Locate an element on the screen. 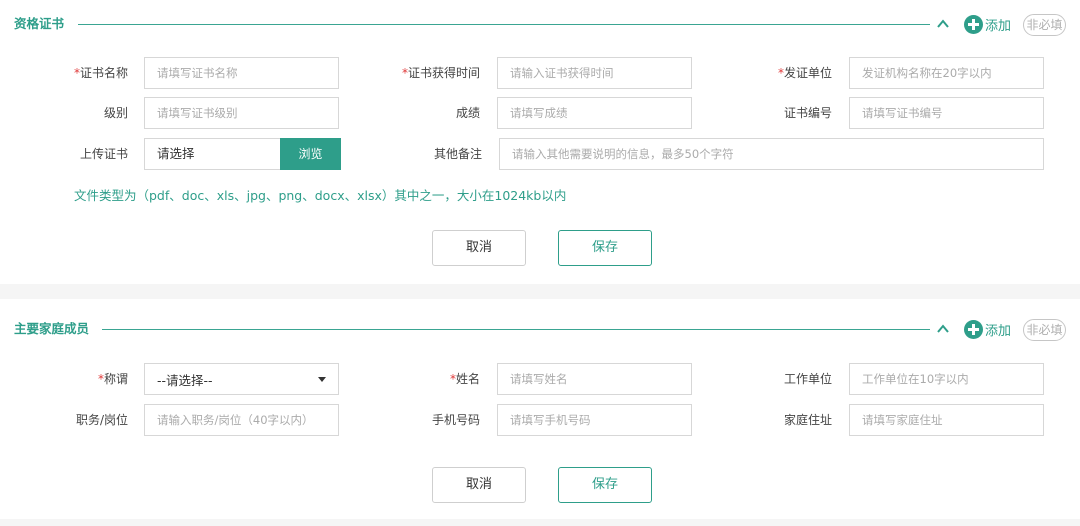 The width and height of the screenshot is (1080, 526). remarks-input is located at coordinates (771, 154).